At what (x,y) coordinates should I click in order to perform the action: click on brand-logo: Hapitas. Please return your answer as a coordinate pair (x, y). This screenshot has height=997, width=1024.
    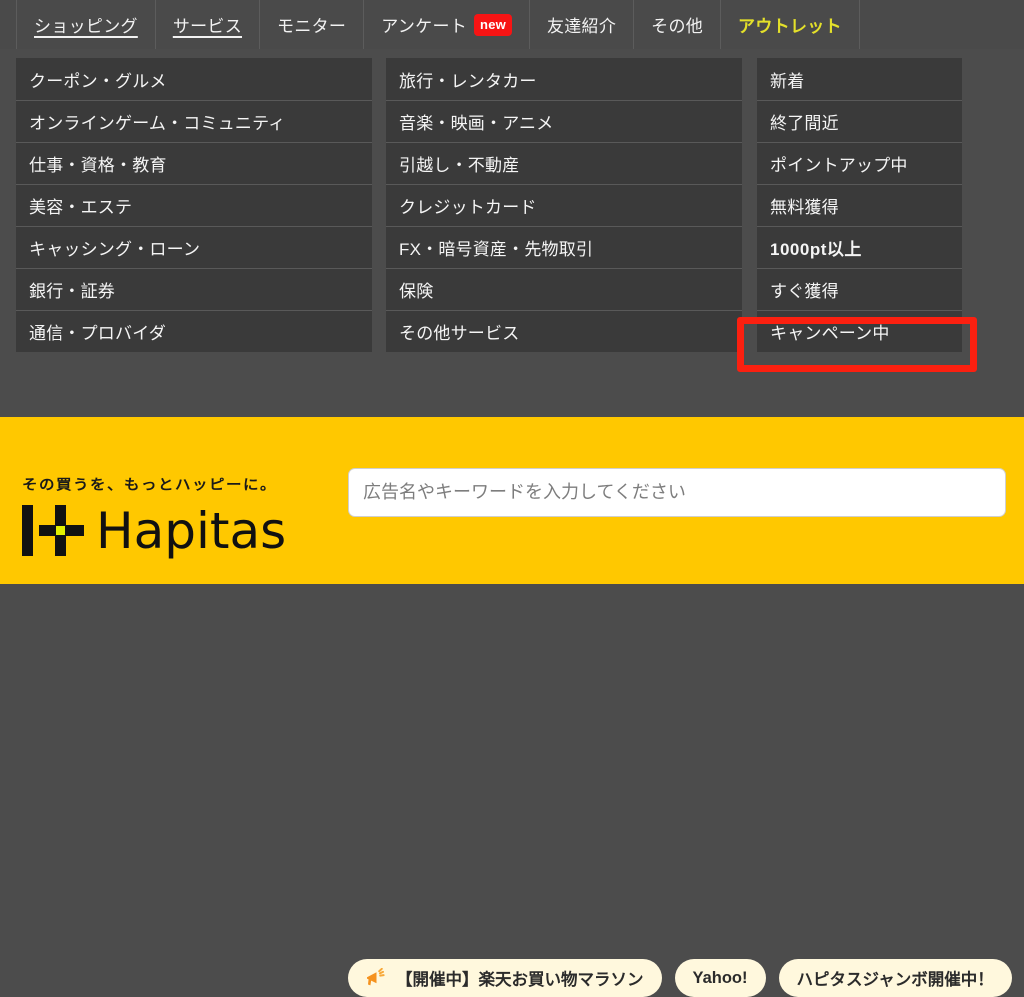
    Looking at the image, I should click on (182, 530).